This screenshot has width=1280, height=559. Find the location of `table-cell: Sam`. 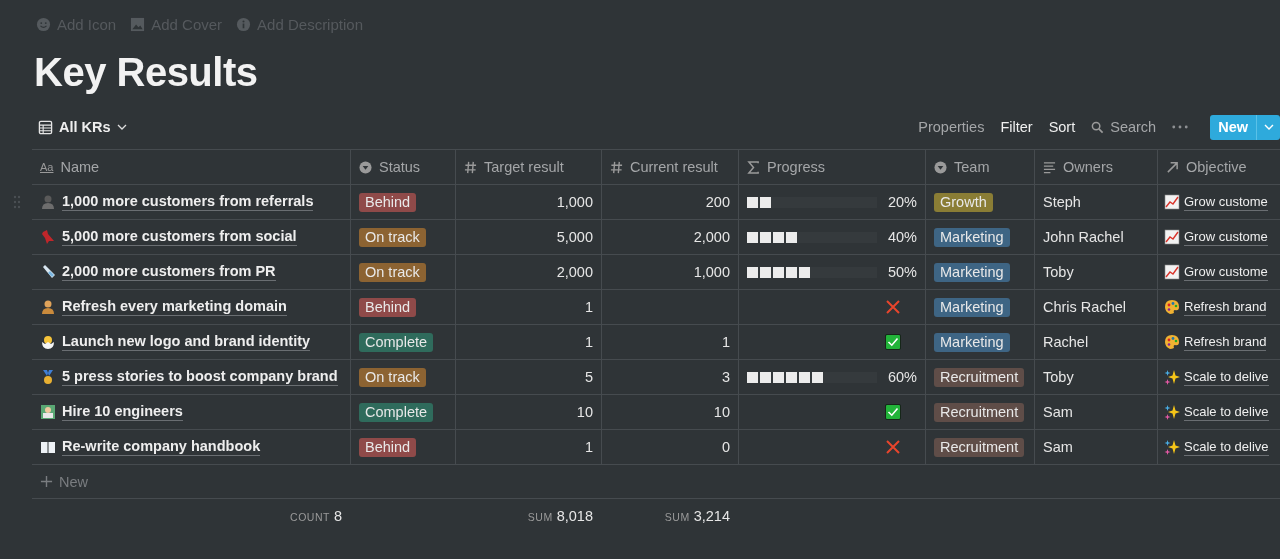

table-cell: Sam is located at coordinates (1058, 447).